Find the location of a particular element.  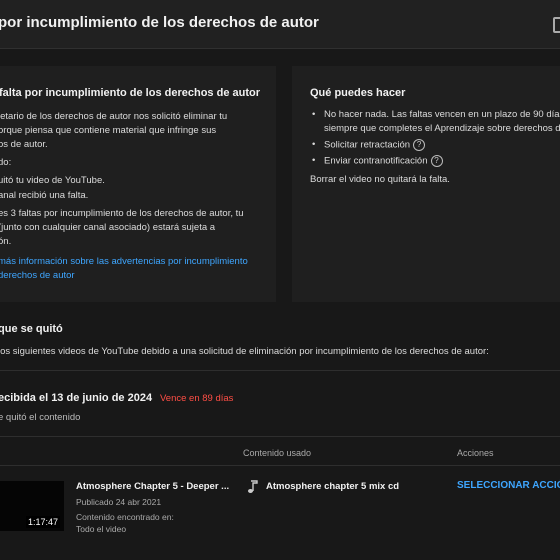

removed-content-title: que se quitó is located at coordinates (31, 329).